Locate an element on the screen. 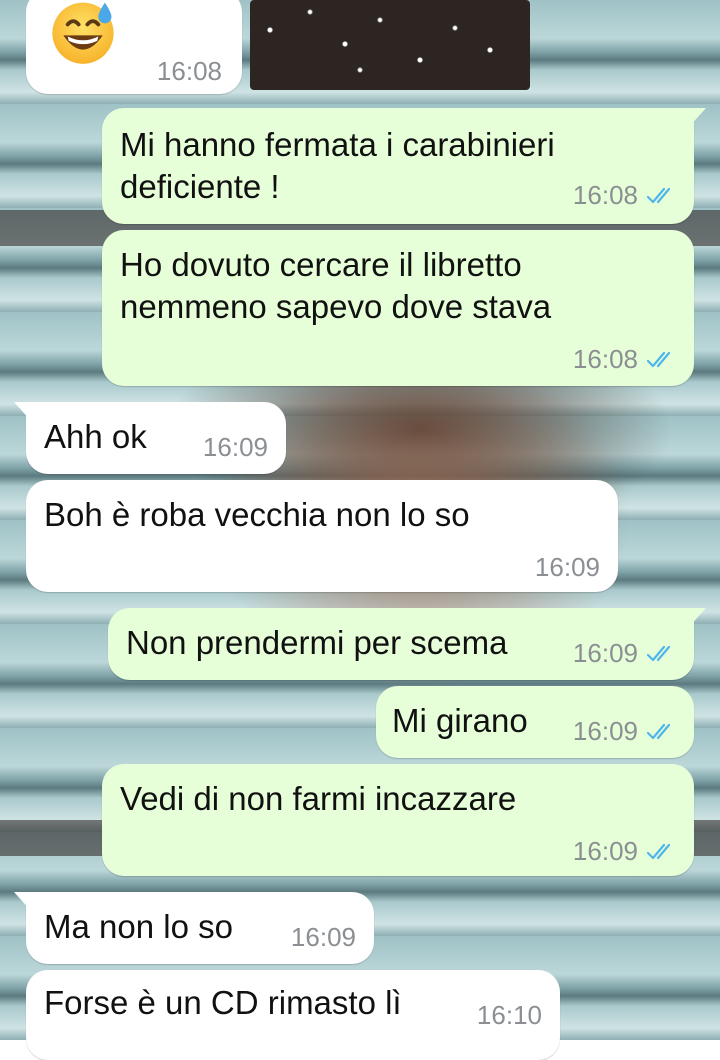  incoming-message-bubble: Boh è roba vecchia non lo so 16:09 is located at coordinates (322, 536).